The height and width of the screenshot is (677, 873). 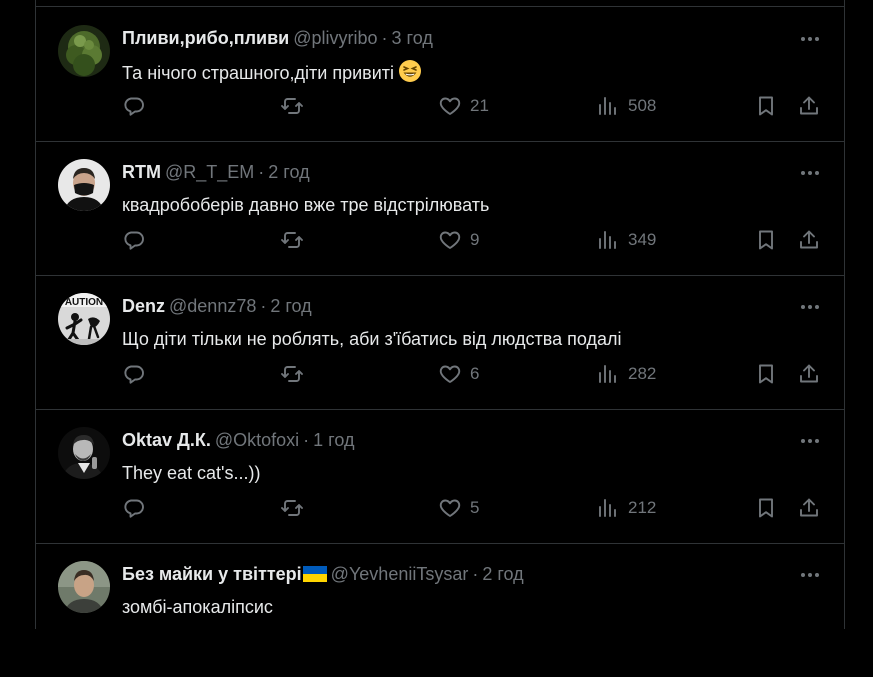 I want to click on like-button: 9, so click(x=458, y=240).